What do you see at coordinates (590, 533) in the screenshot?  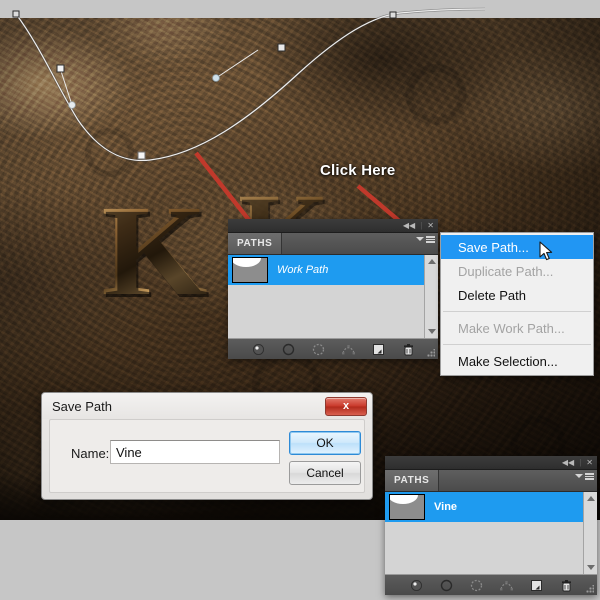 I see `paths-list-result-scrollbar` at bounding box center [590, 533].